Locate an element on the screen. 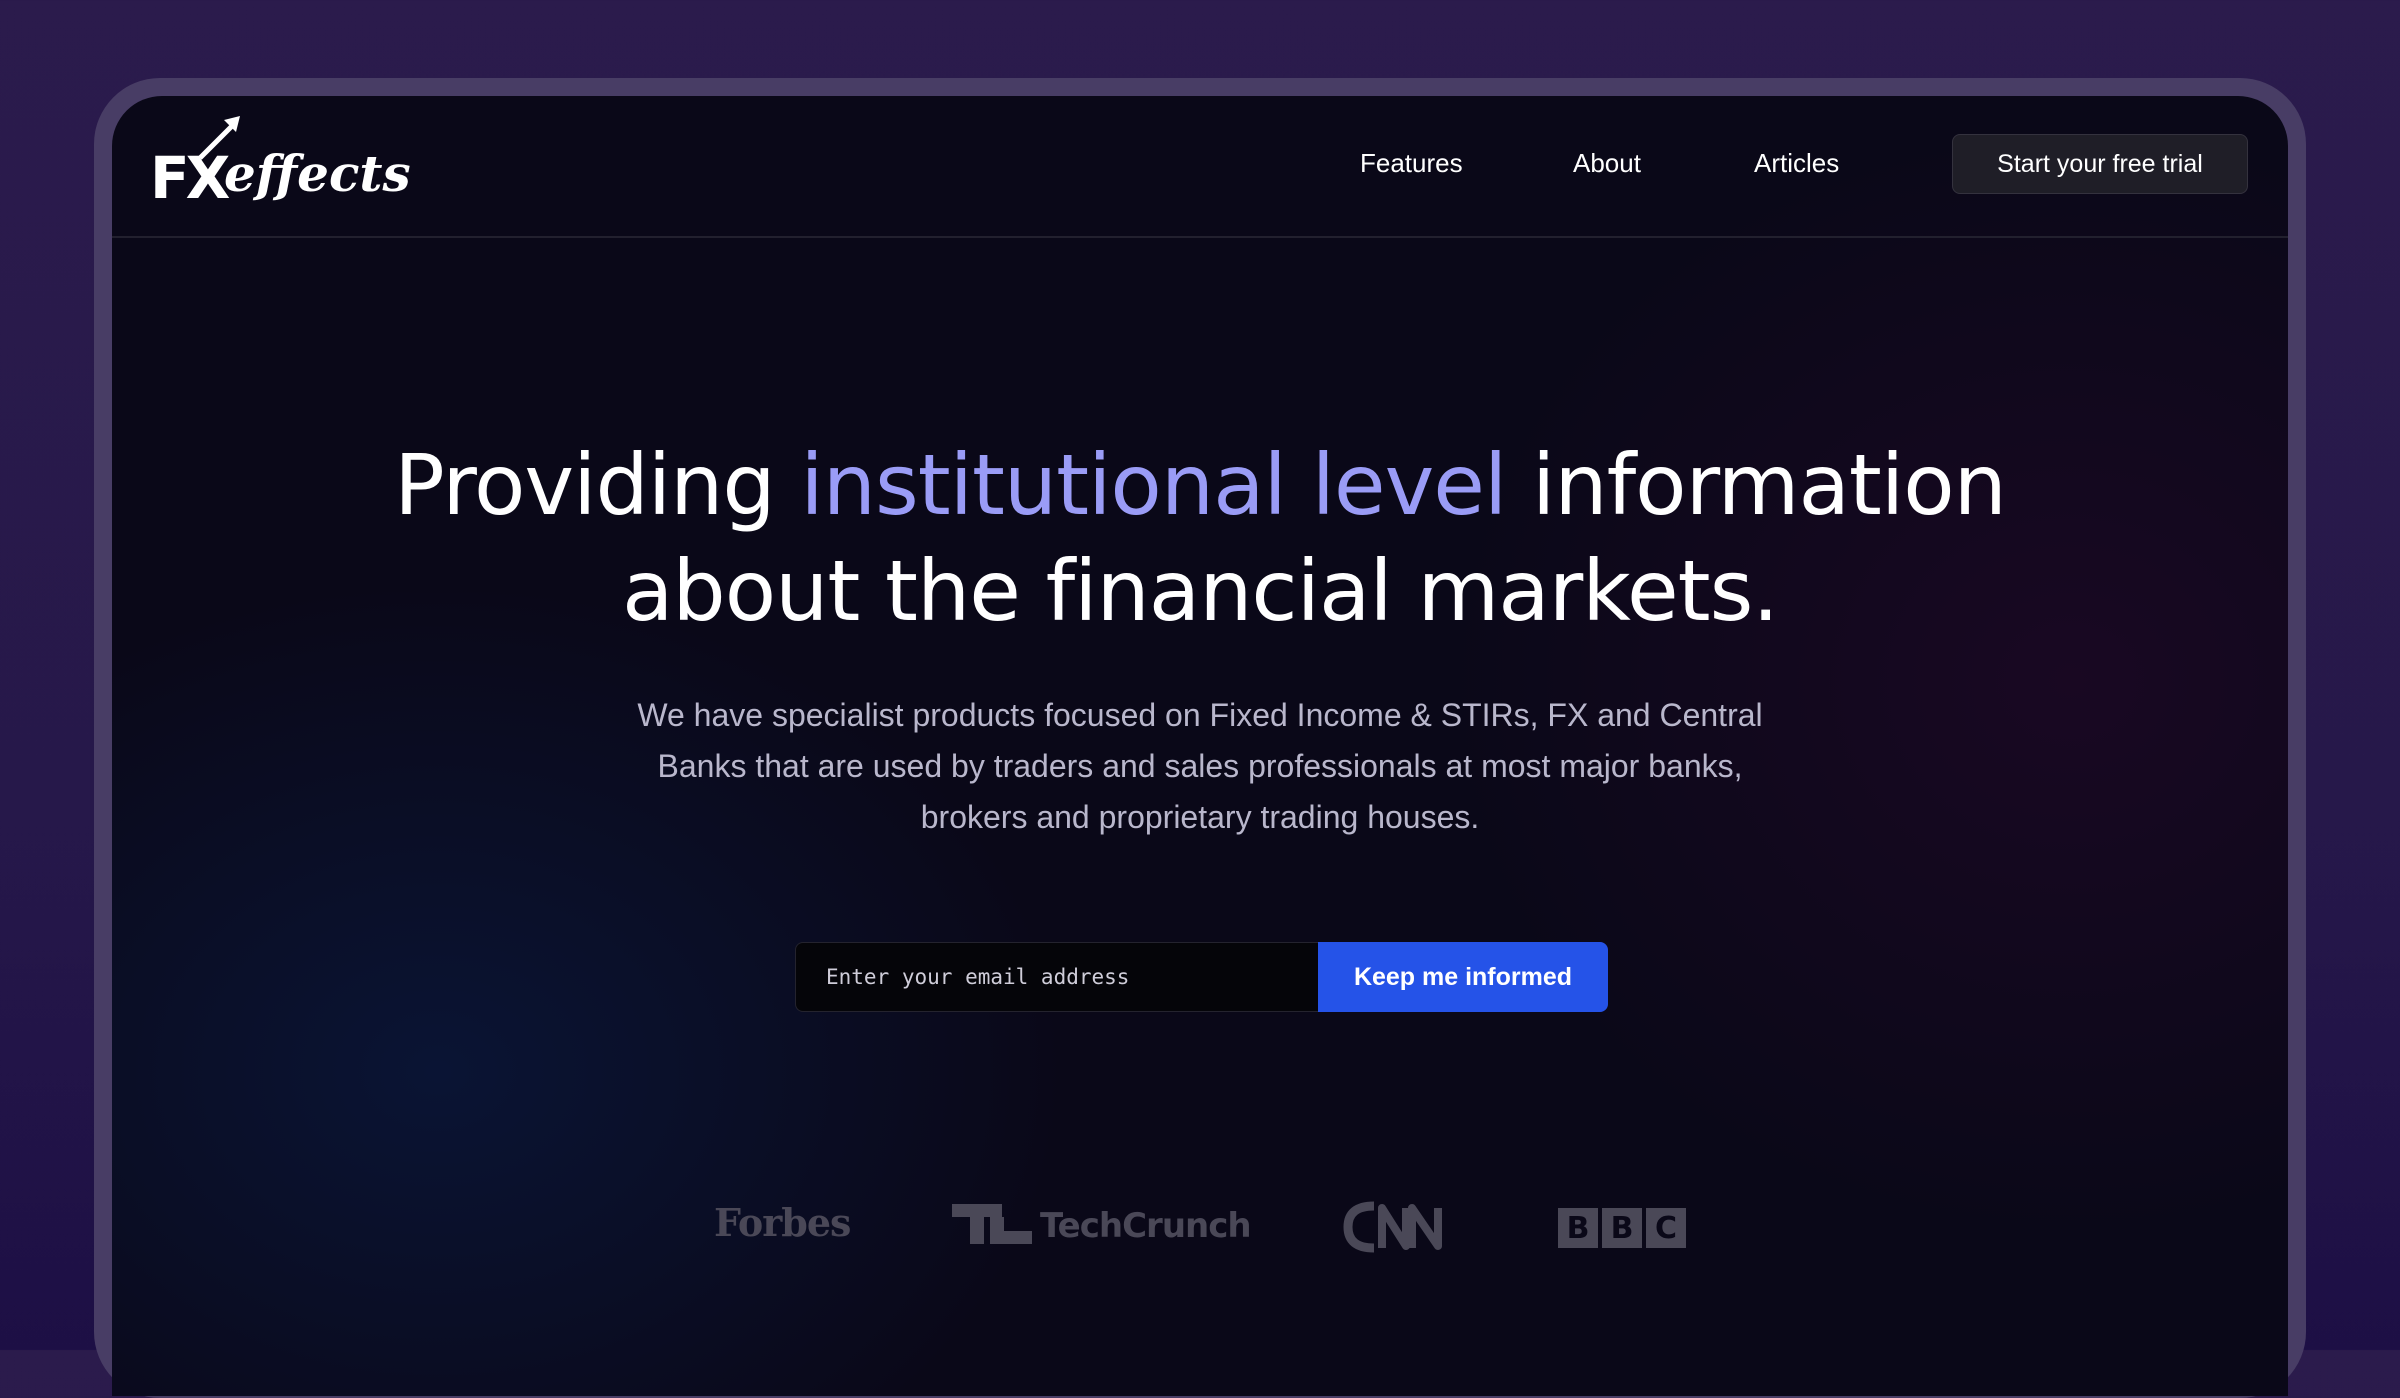 Image resolution: width=2400 pixels, height=1398 pixels. bbc-box-b2: B is located at coordinates (1622, 1228).